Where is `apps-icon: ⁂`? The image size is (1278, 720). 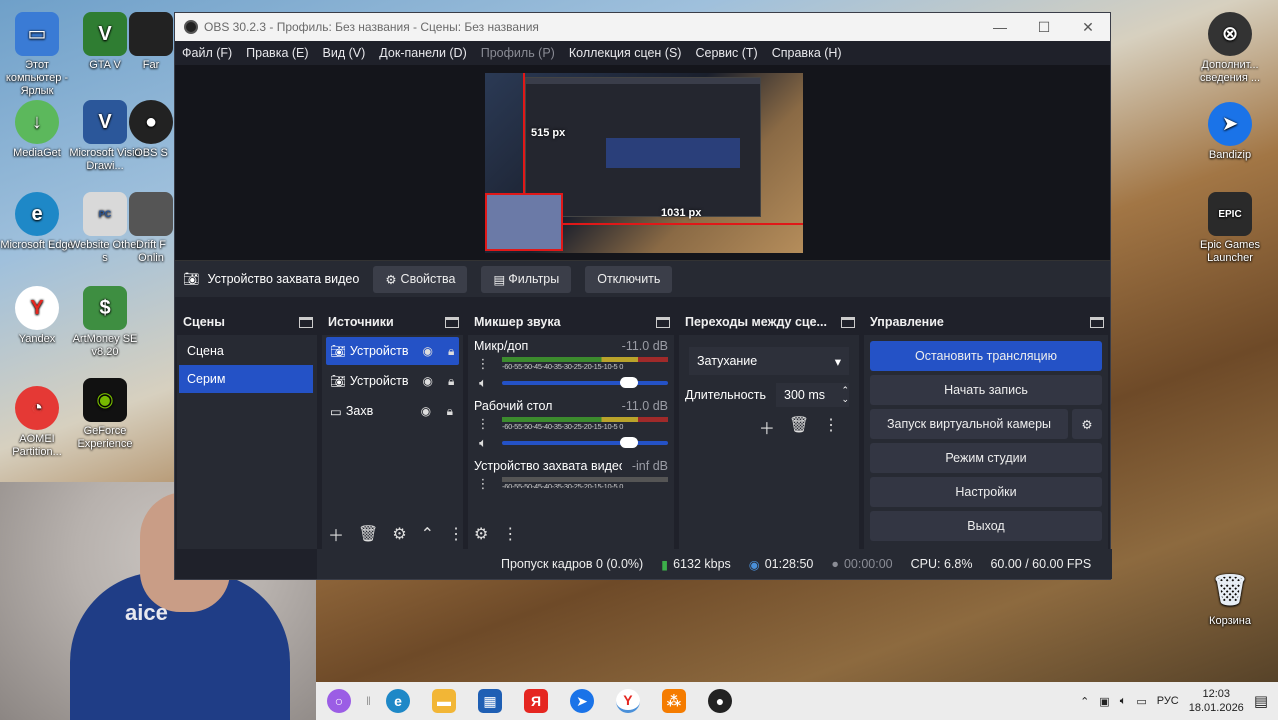 apps-icon: ⁂ is located at coordinates (673, 701).